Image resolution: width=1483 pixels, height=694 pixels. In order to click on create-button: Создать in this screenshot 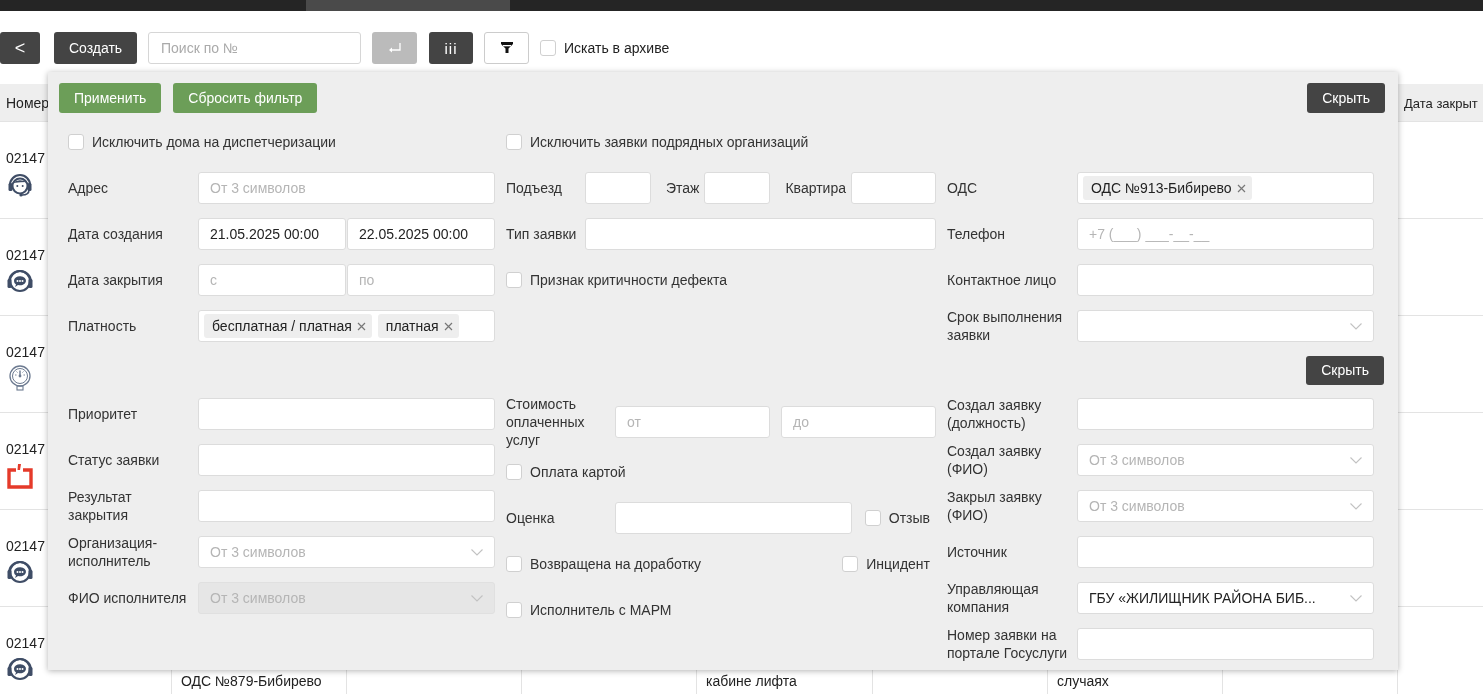, I will do `click(95, 48)`.